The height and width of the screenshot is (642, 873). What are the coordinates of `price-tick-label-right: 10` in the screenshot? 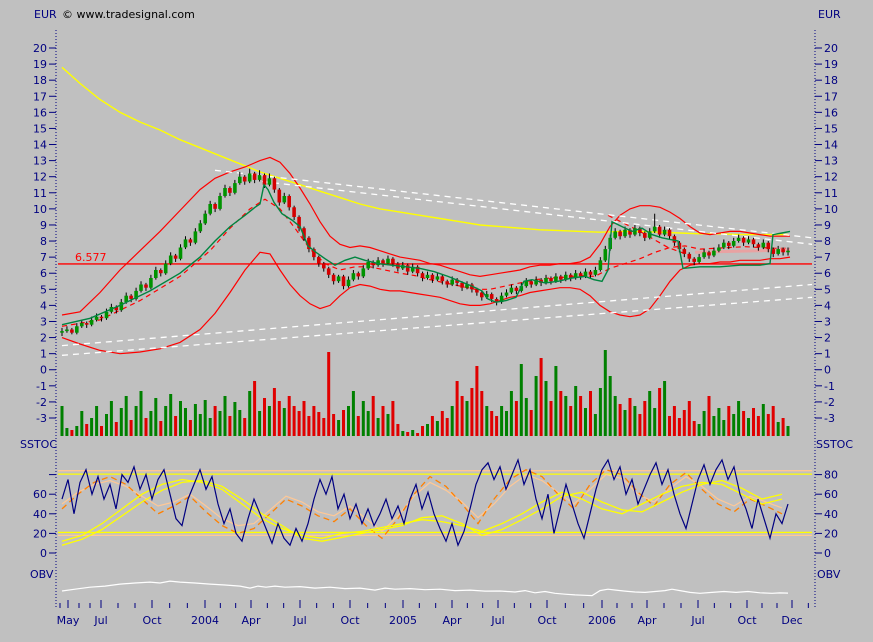 It's located at (831, 209).